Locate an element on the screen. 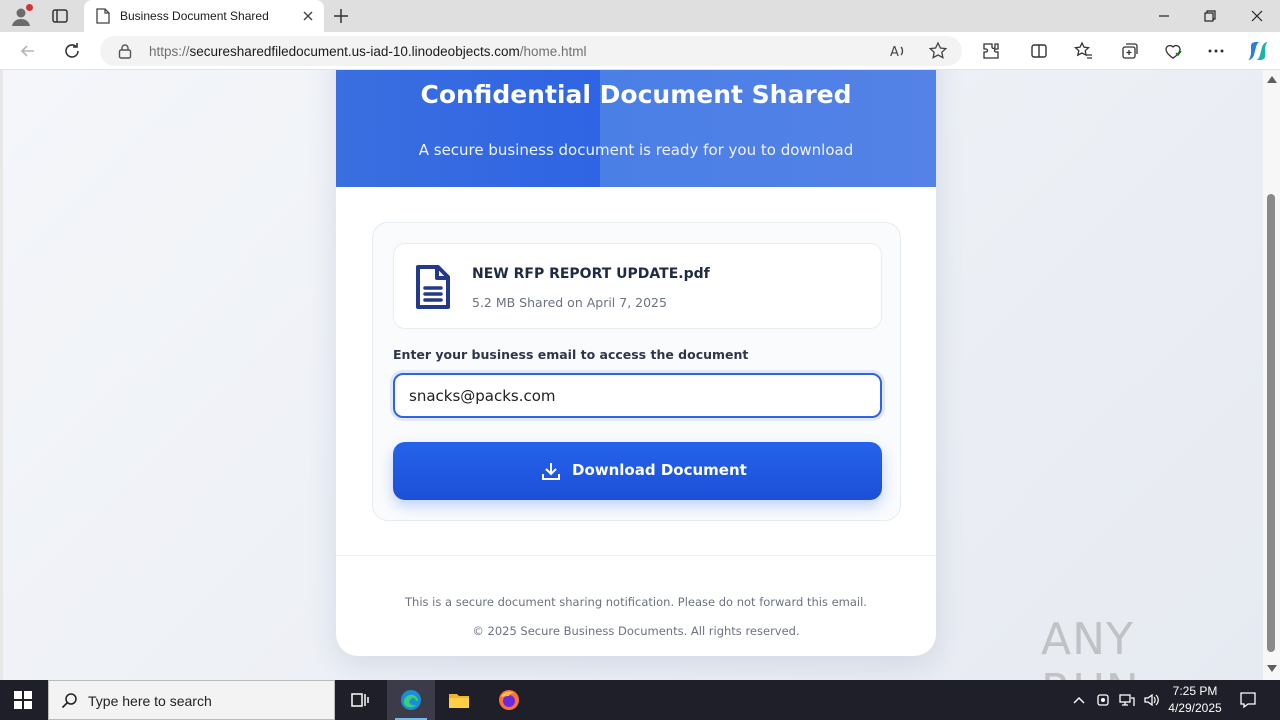 The width and height of the screenshot is (1280, 720). document-icon is located at coordinates (433, 287).